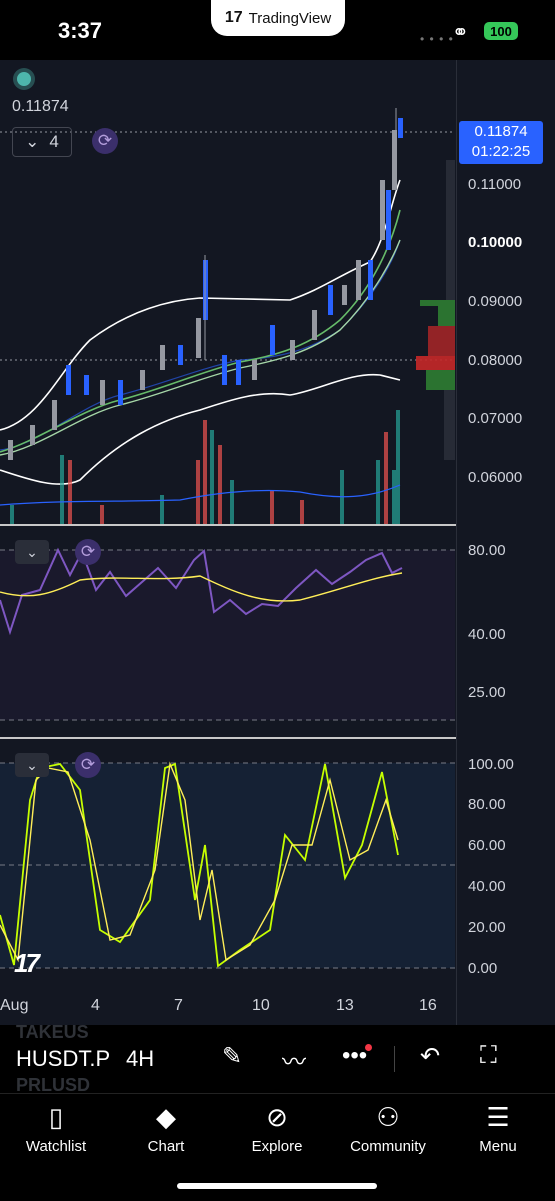 The width and height of the screenshot is (555, 1201). Describe the element at coordinates (166, 1146) in the screenshot. I see `nav-label: Chart` at that location.